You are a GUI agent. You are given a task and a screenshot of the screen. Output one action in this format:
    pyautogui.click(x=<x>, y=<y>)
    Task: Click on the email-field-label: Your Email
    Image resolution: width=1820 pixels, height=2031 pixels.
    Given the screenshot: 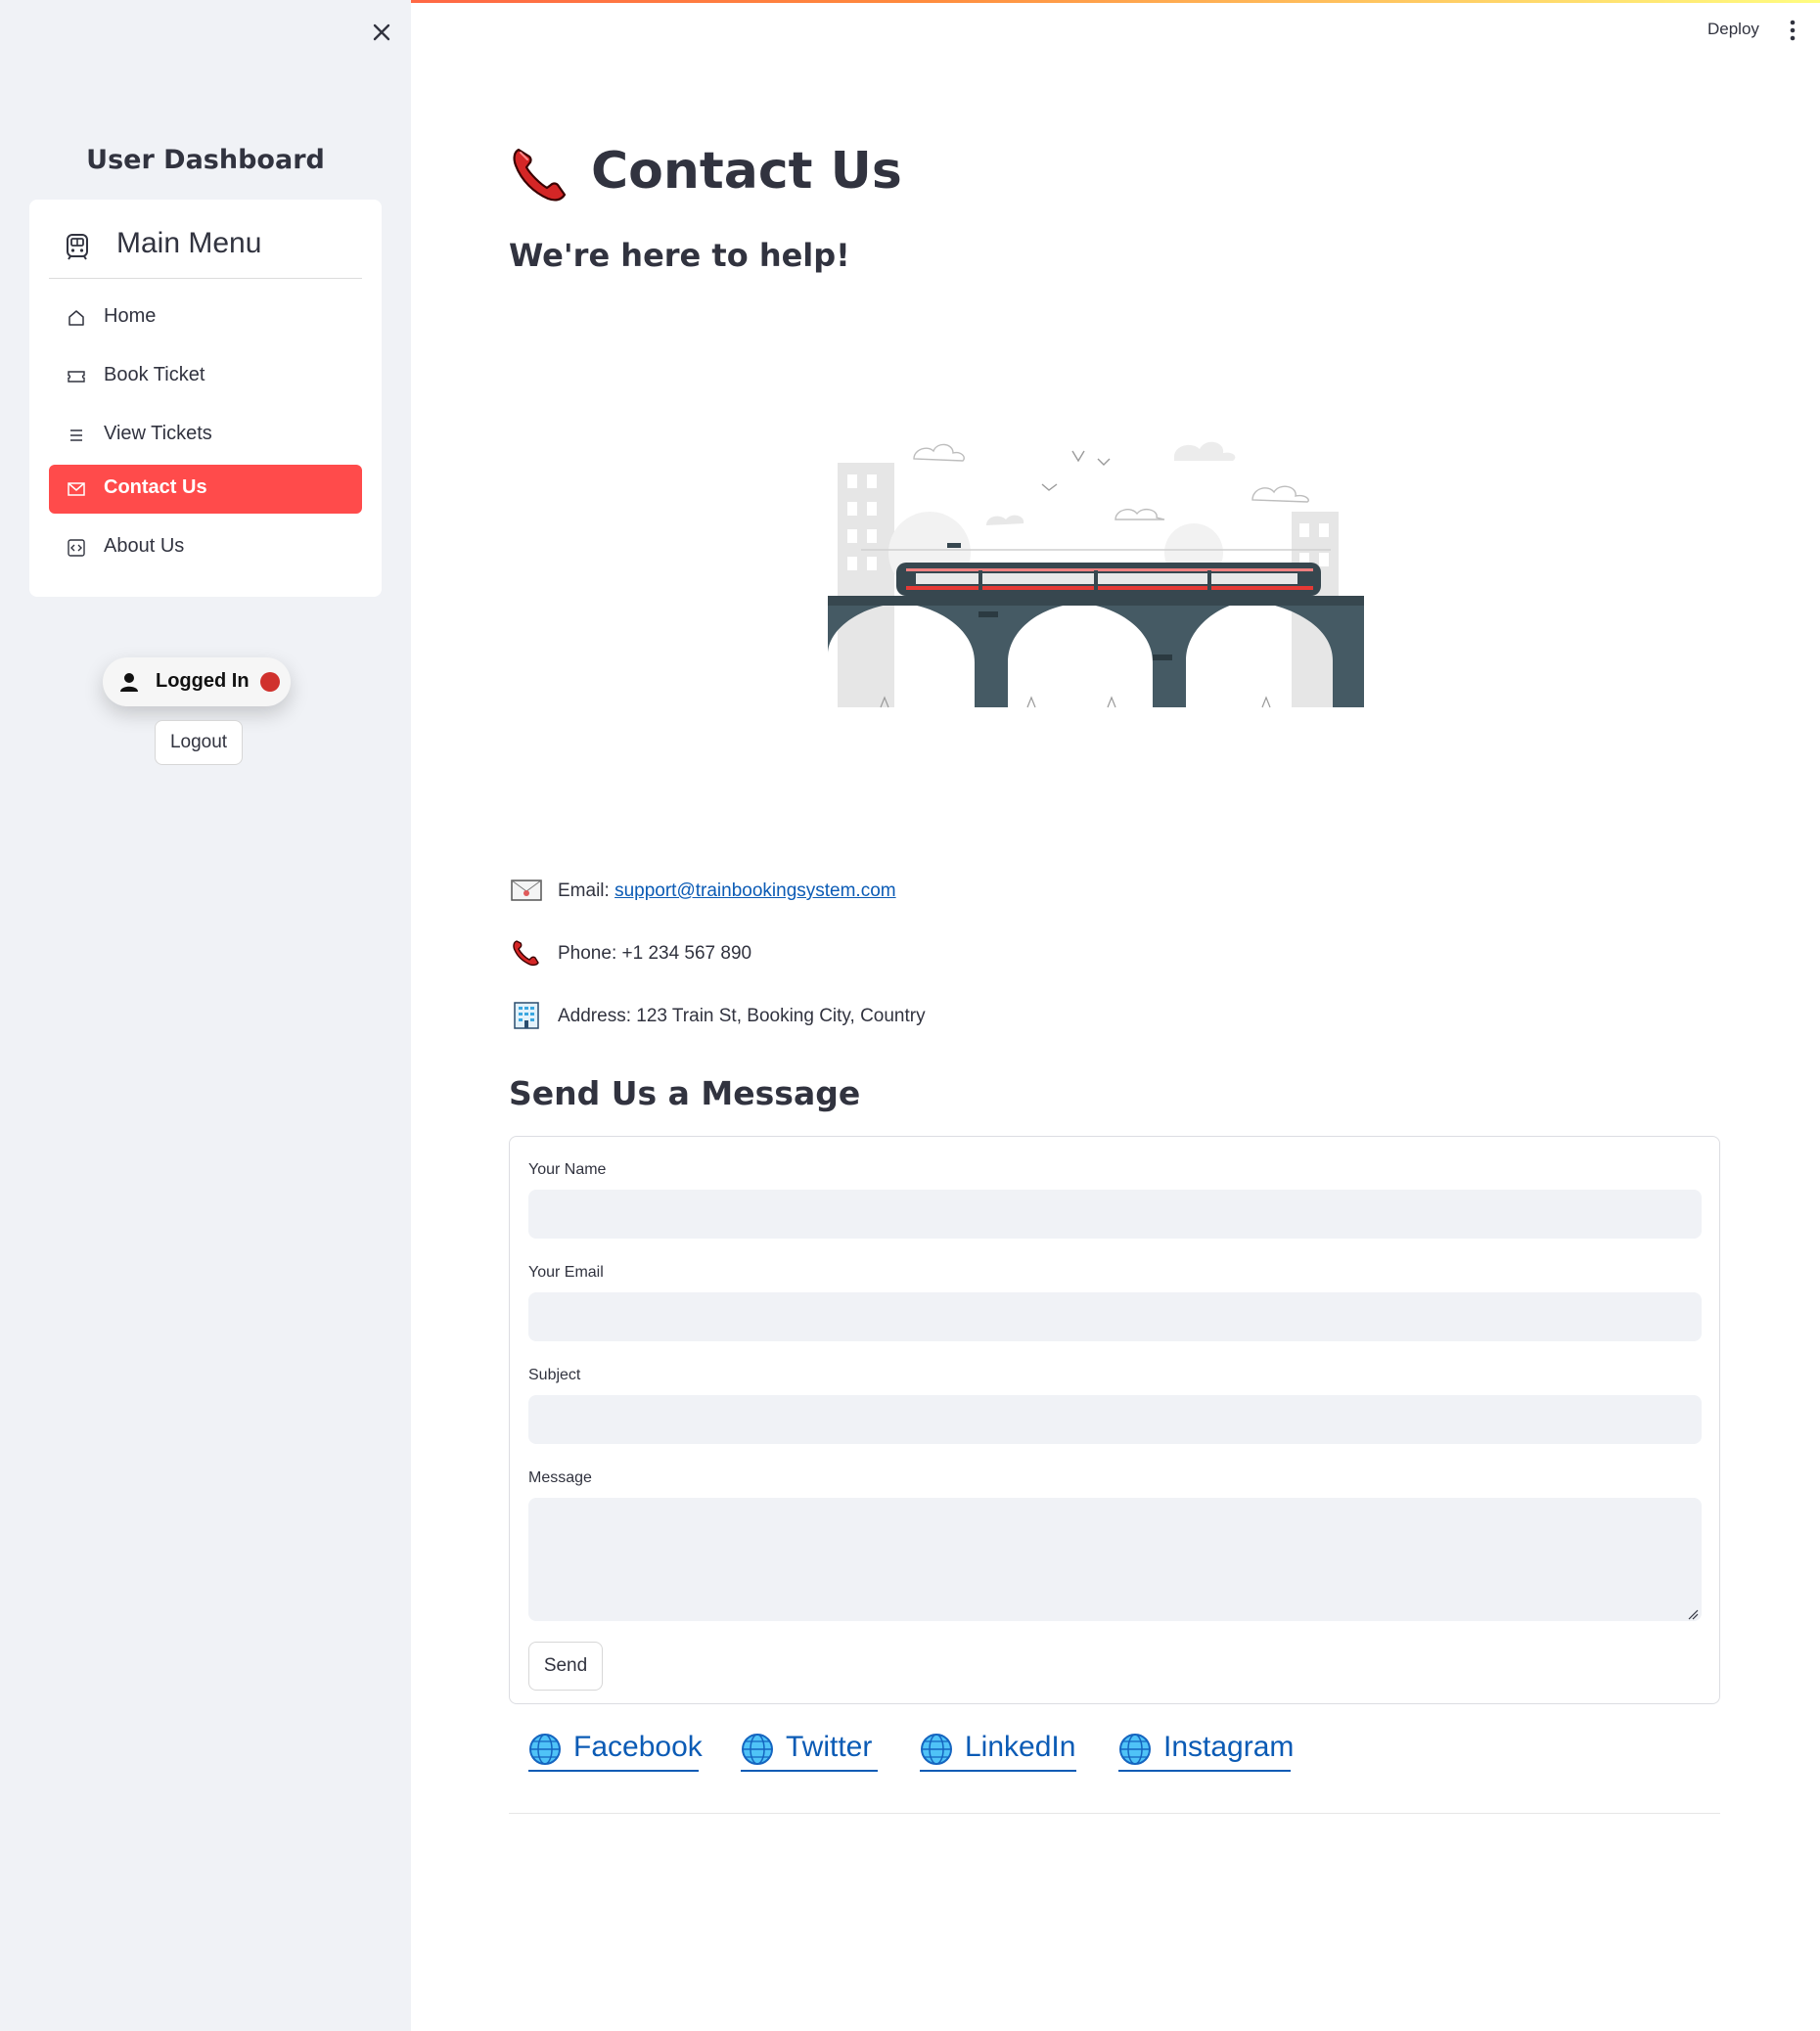 What is the action you would take?
    pyautogui.click(x=566, y=1272)
    